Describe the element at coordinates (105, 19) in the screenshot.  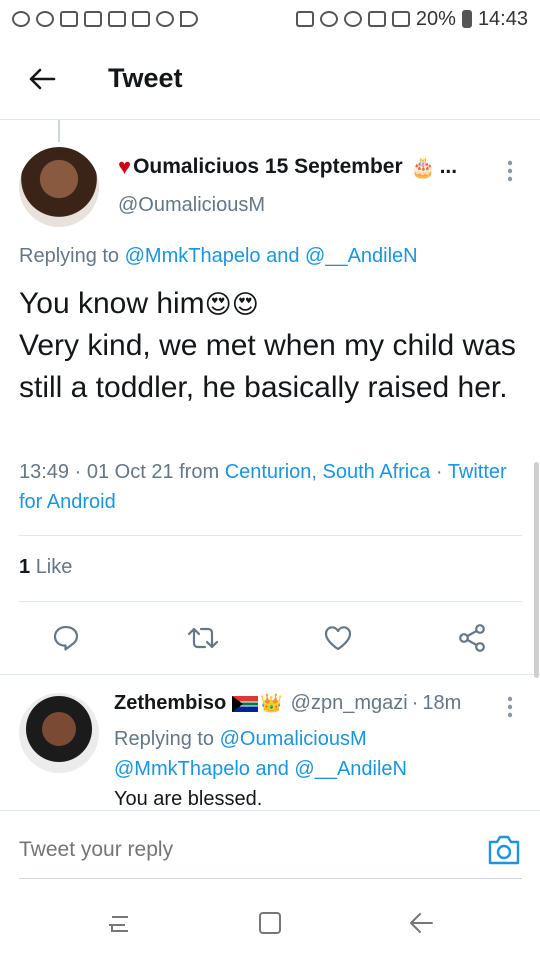
I see `notification-icons` at that location.